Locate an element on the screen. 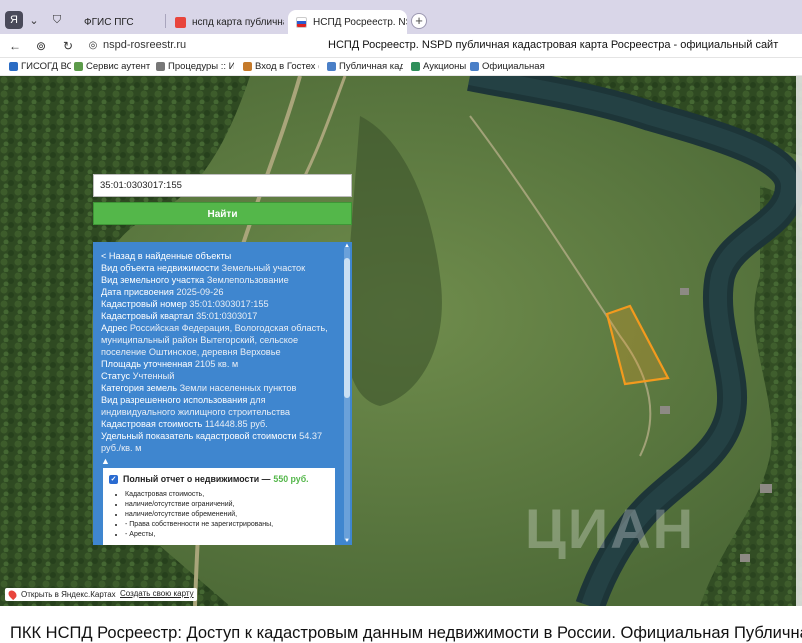  info-row: Дата присвоения 2025-09-26 is located at coordinates (162, 292).